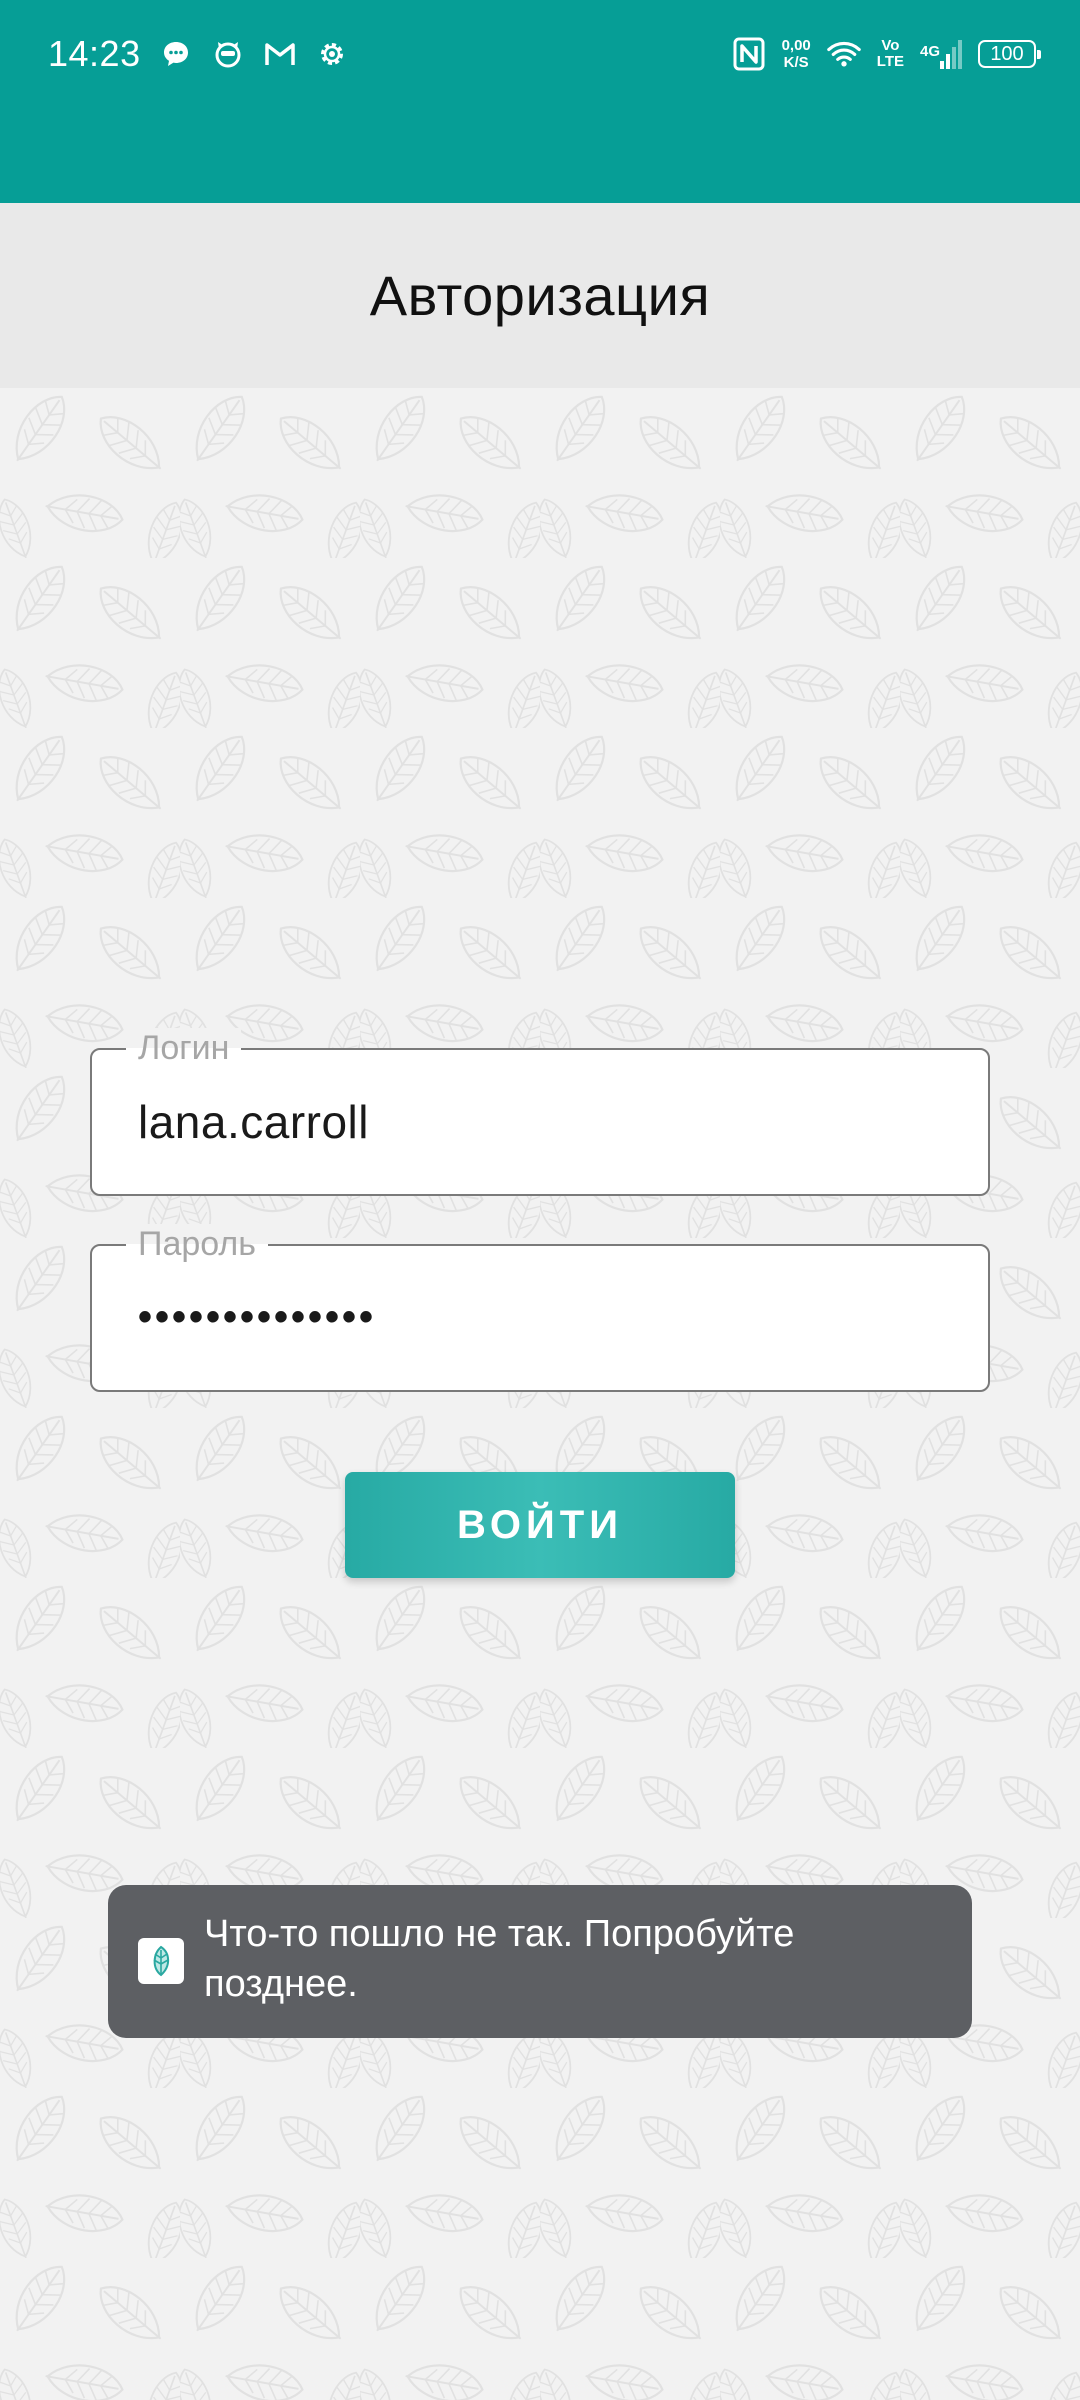 The height and width of the screenshot is (2400, 1080). I want to click on network-speed: 0,00 K/S, so click(796, 54).